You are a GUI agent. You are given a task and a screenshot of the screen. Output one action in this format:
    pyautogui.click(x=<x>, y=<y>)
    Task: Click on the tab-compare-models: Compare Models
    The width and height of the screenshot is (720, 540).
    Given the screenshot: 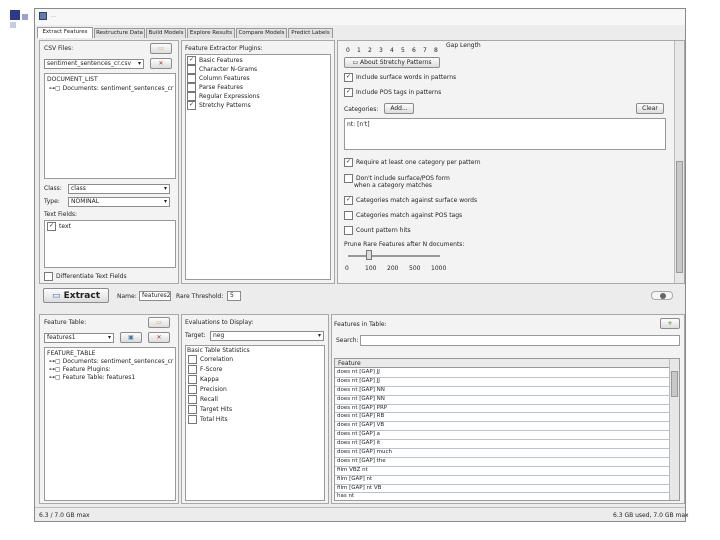 What is the action you would take?
    pyautogui.click(x=261, y=33)
    